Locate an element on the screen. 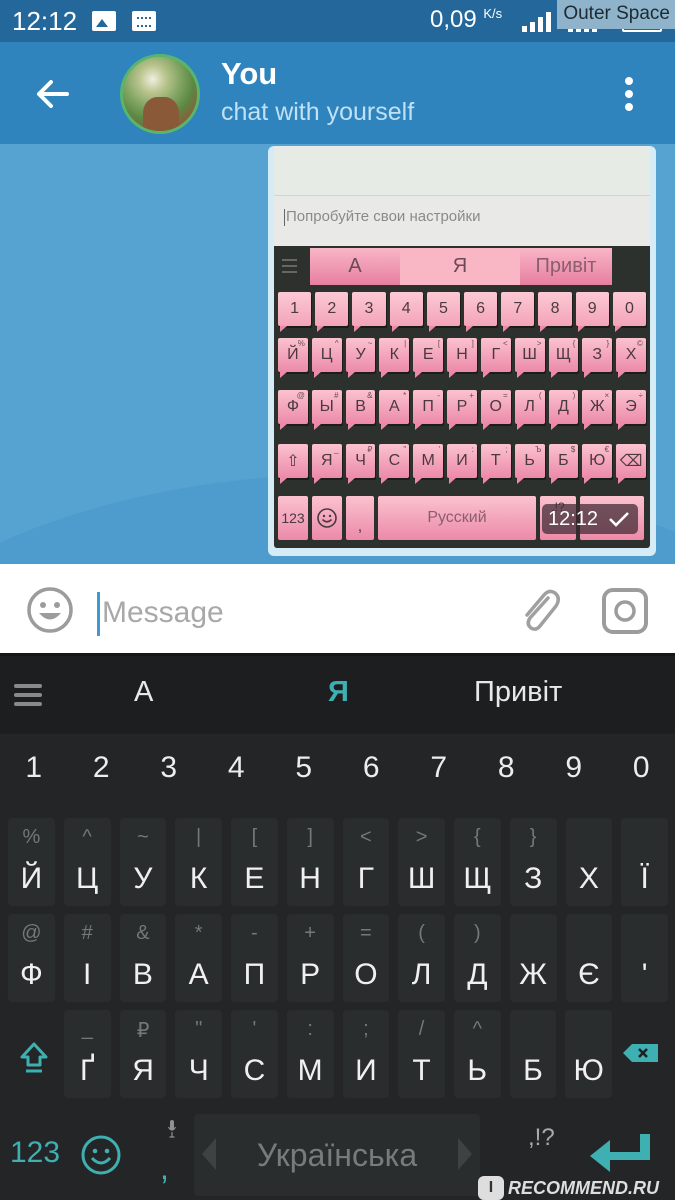 Image resolution: width=675 pixels, height=1200 pixels. pink-key: × Ж is located at coordinates (597, 410).